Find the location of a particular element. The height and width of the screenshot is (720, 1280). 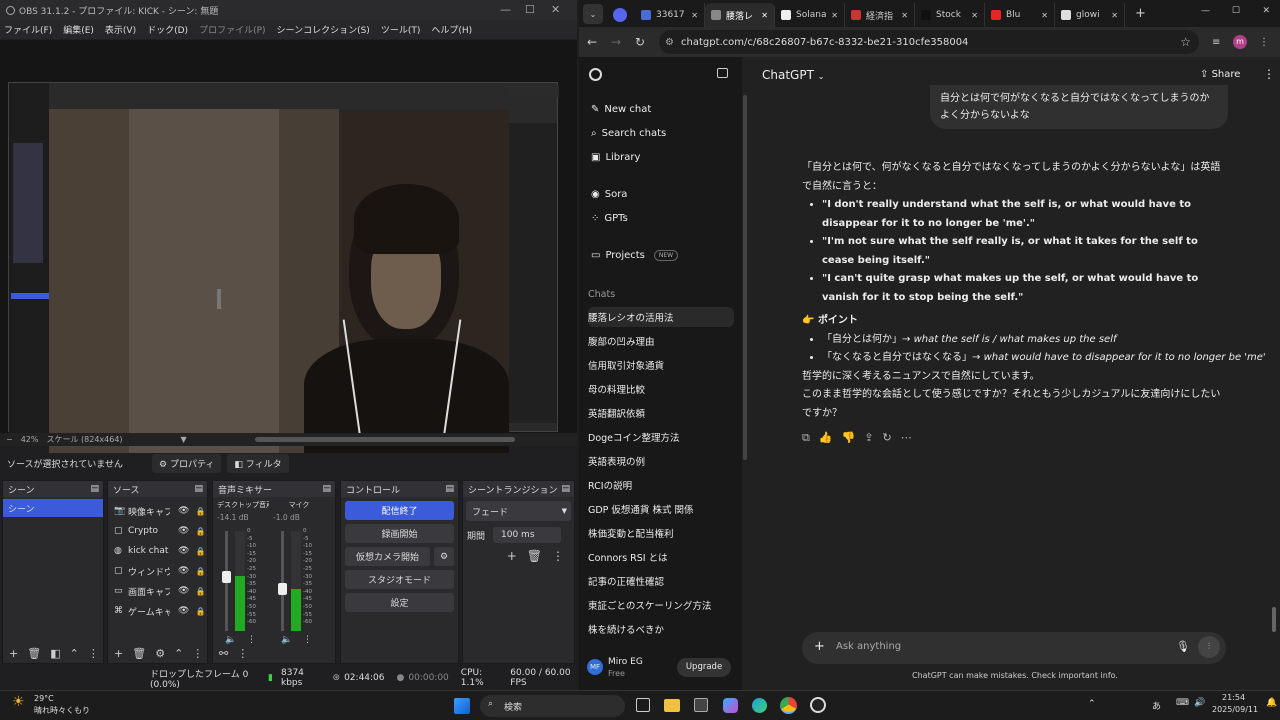

add-source-icon: + is located at coordinates (118, 653).